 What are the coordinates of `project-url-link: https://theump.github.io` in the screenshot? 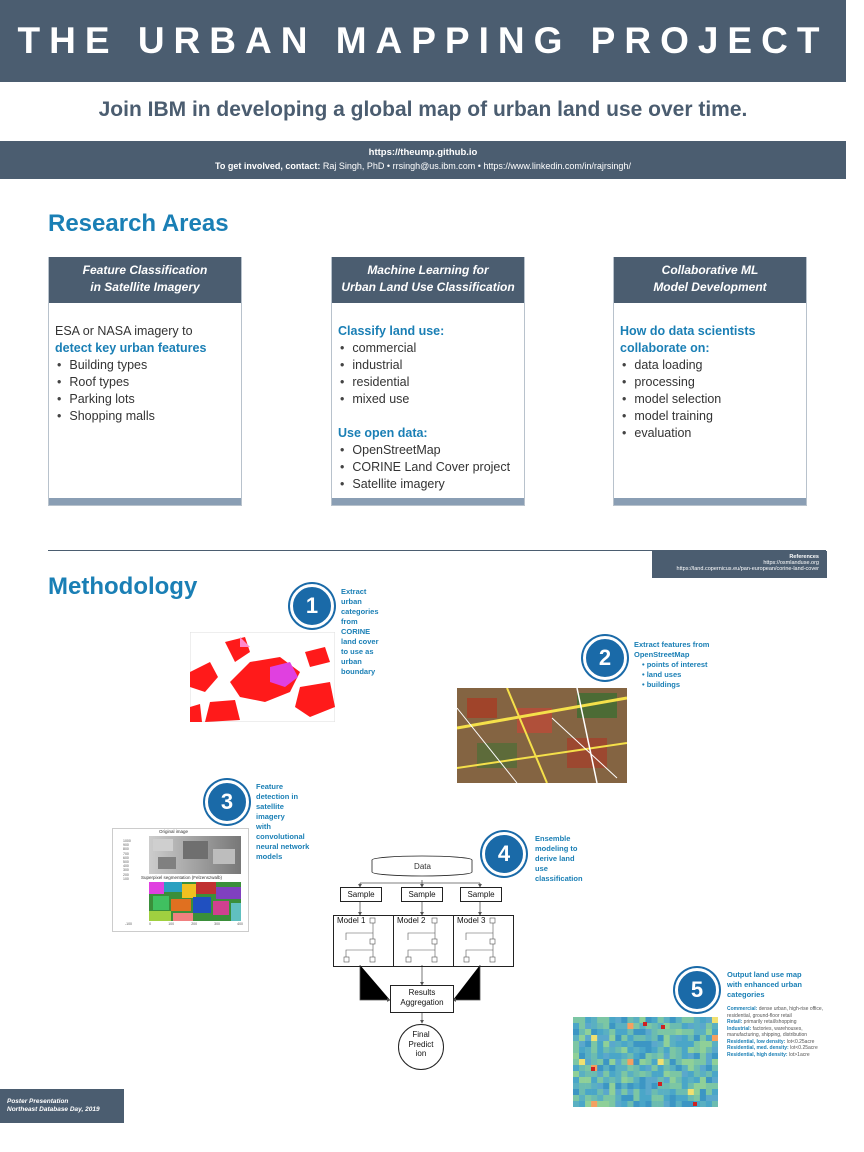 It's located at (423, 152).